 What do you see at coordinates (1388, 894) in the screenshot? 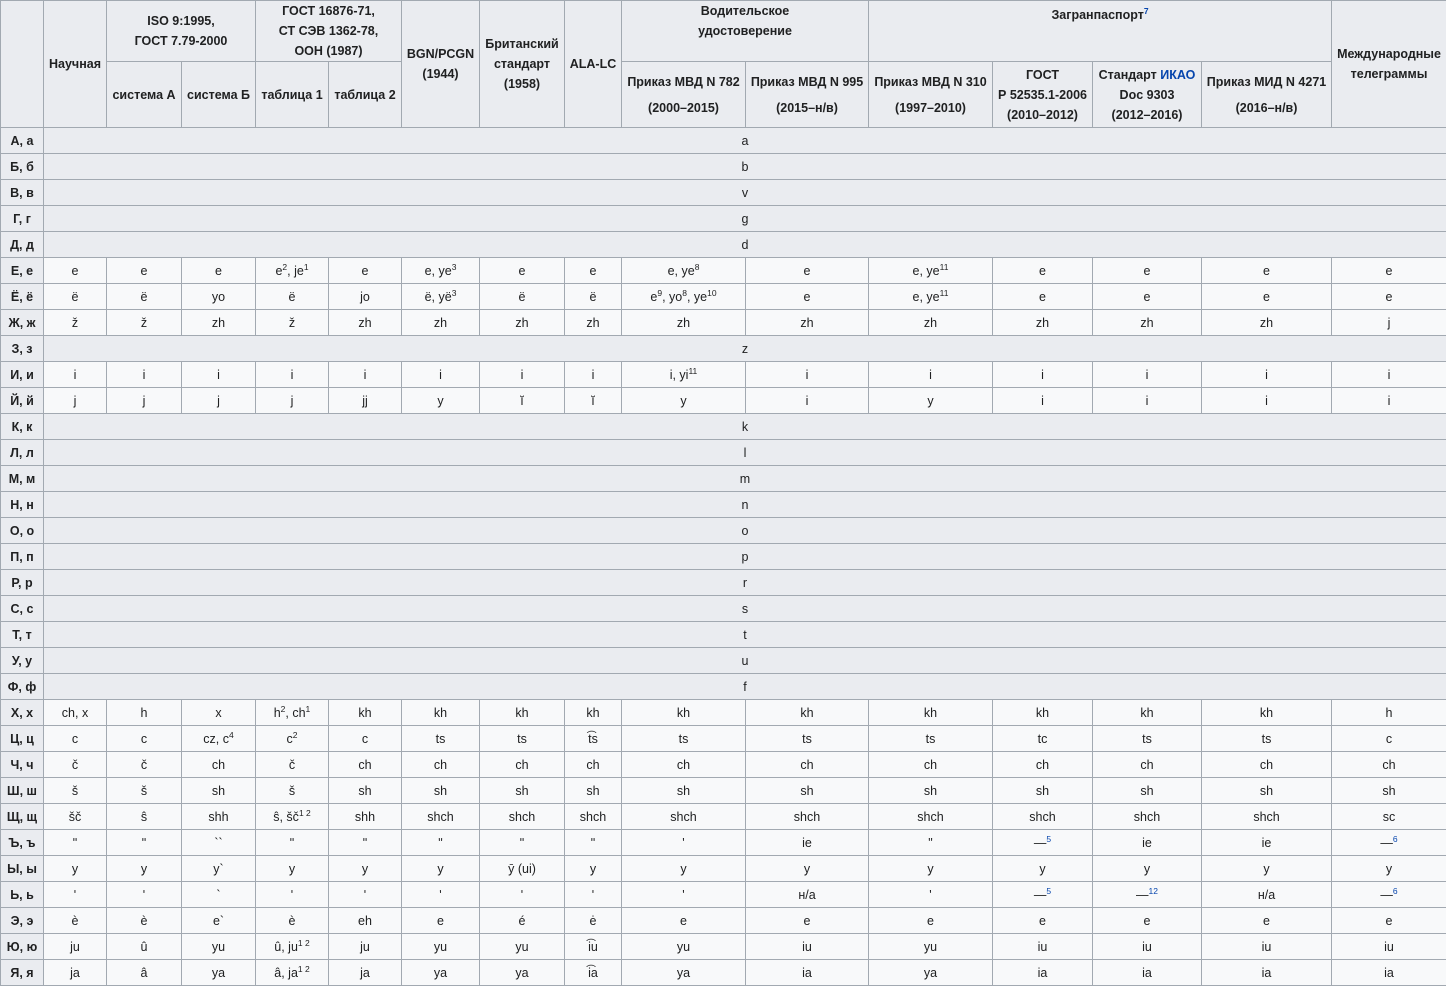
I see `table-cell: —6` at bounding box center [1388, 894].